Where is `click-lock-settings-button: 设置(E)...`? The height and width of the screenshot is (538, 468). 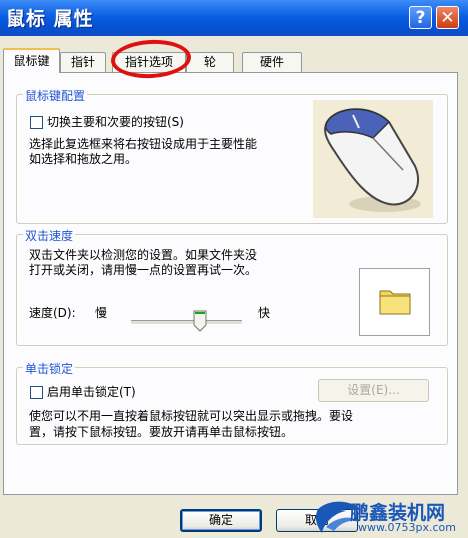 click-lock-settings-button: 设置(E)... is located at coordinates (373, 390).